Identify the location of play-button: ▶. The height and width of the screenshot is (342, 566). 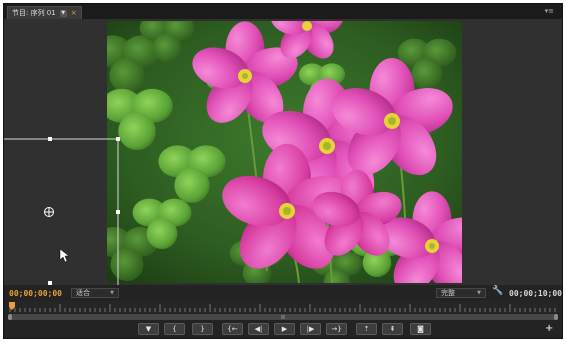
(284, 329).